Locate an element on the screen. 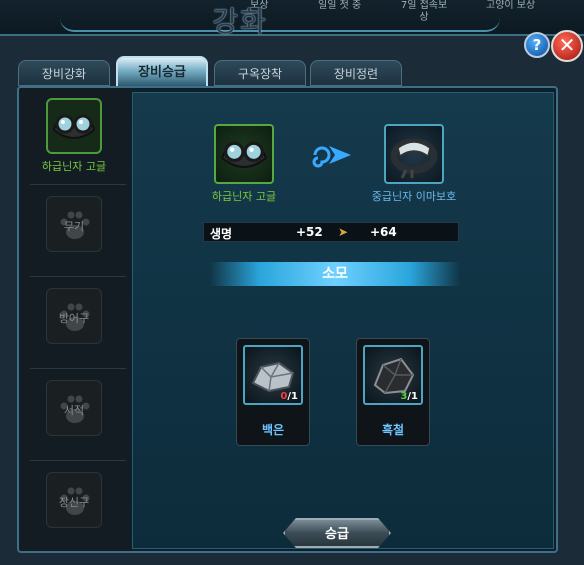 Image resolution: width=584 pixels, height=565 pixels. target-item-slot is located at coordinates (414, 154).